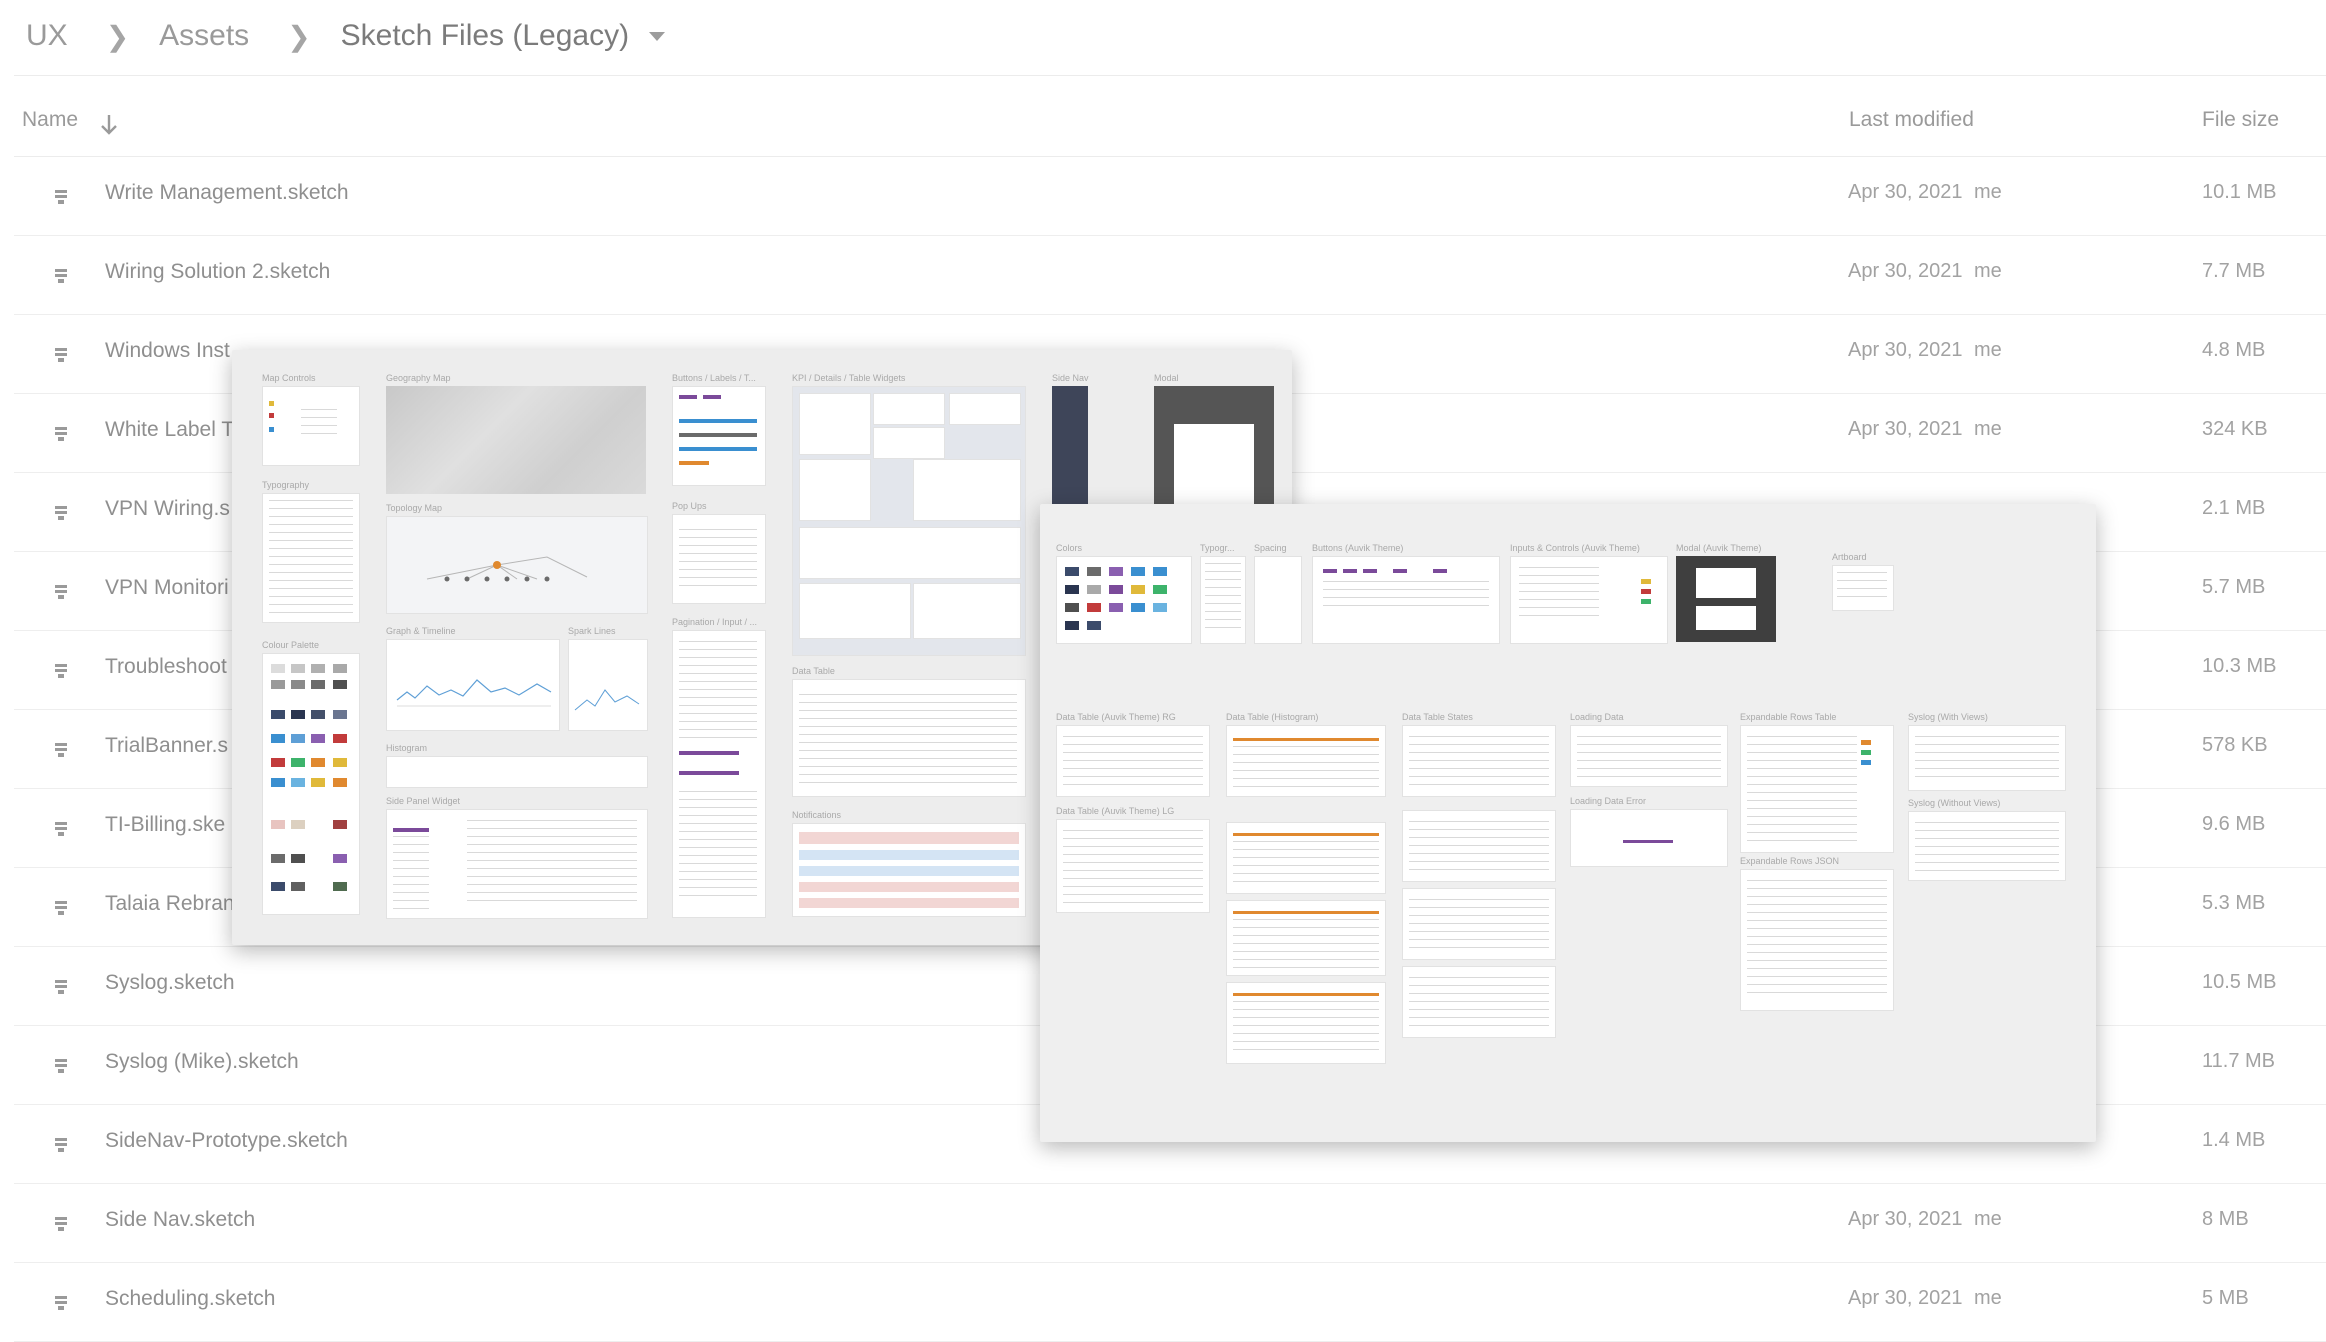  I want to click on file-size: 5.3 MB, so click(2234, 903).